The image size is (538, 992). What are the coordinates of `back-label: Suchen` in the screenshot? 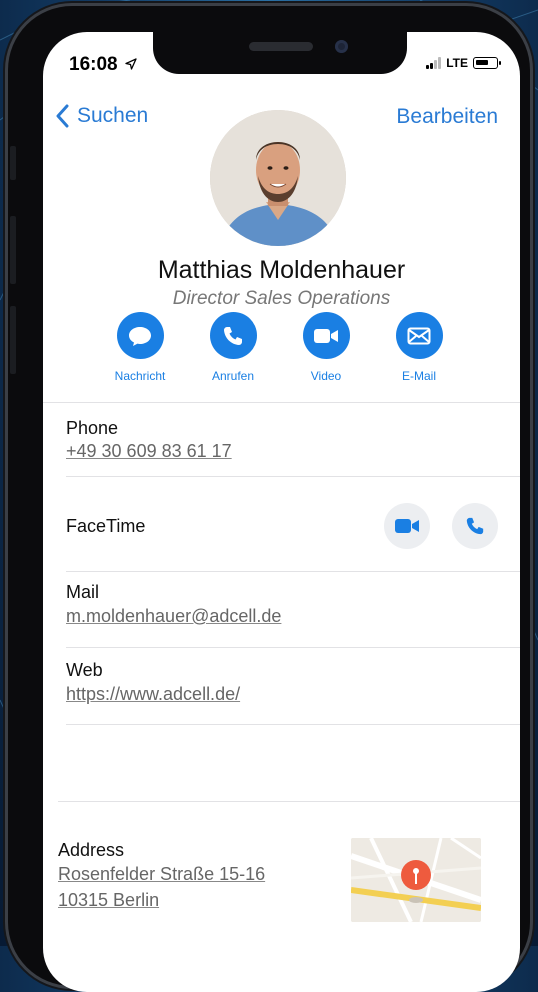 It's located at (113, 115).